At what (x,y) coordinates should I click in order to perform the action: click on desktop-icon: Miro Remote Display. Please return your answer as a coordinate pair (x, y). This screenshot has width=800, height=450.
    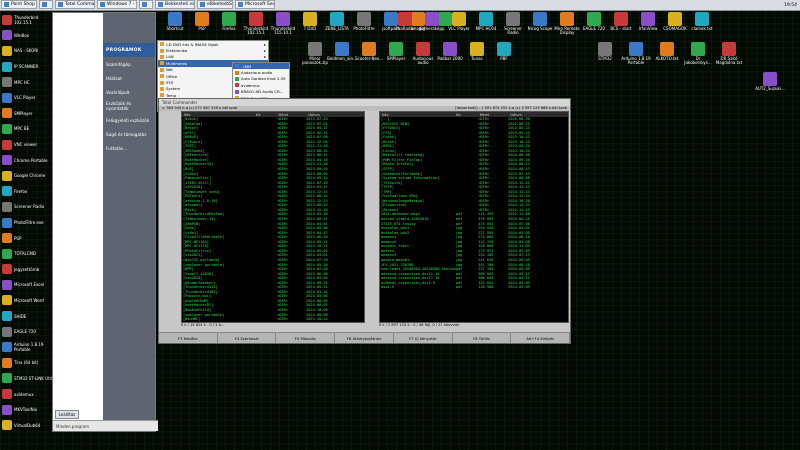
    Looking at the image, I should click on (567, 24).